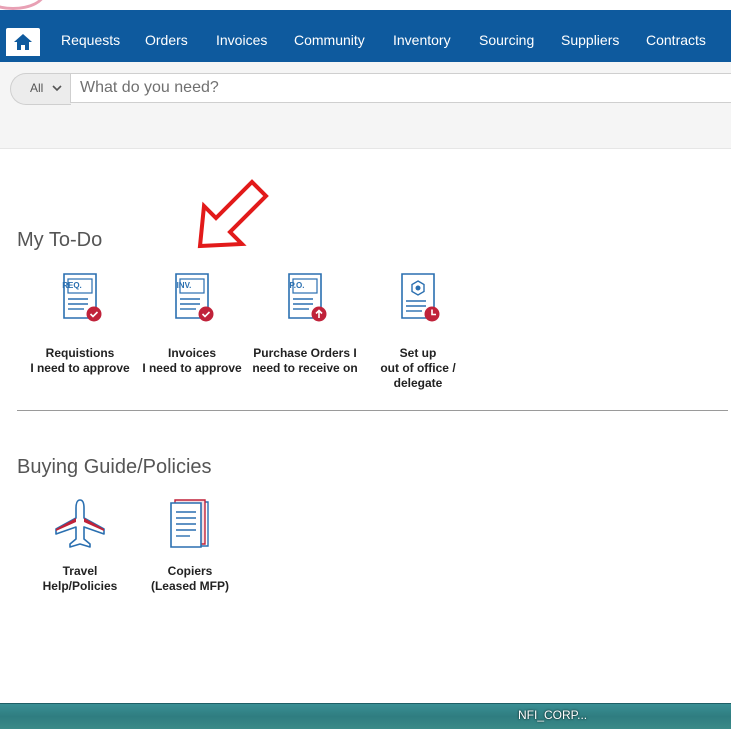 The height and width of the screenshot is (729, 731). What do you see at coordinates (297, 285) in the screenshot?
I see `icon-text: P.O.` at bounding box center [297, 285].